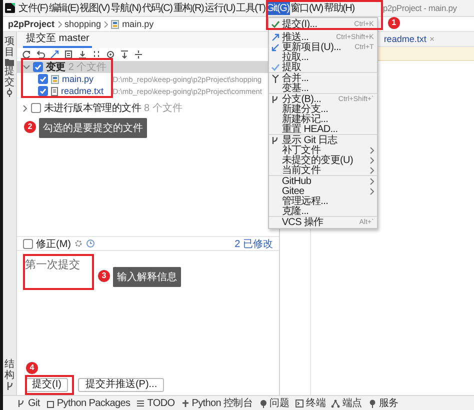 This screenshot has height=410, width=474. I want to click on callout-label: 输入解释信息, so click(147, 277).